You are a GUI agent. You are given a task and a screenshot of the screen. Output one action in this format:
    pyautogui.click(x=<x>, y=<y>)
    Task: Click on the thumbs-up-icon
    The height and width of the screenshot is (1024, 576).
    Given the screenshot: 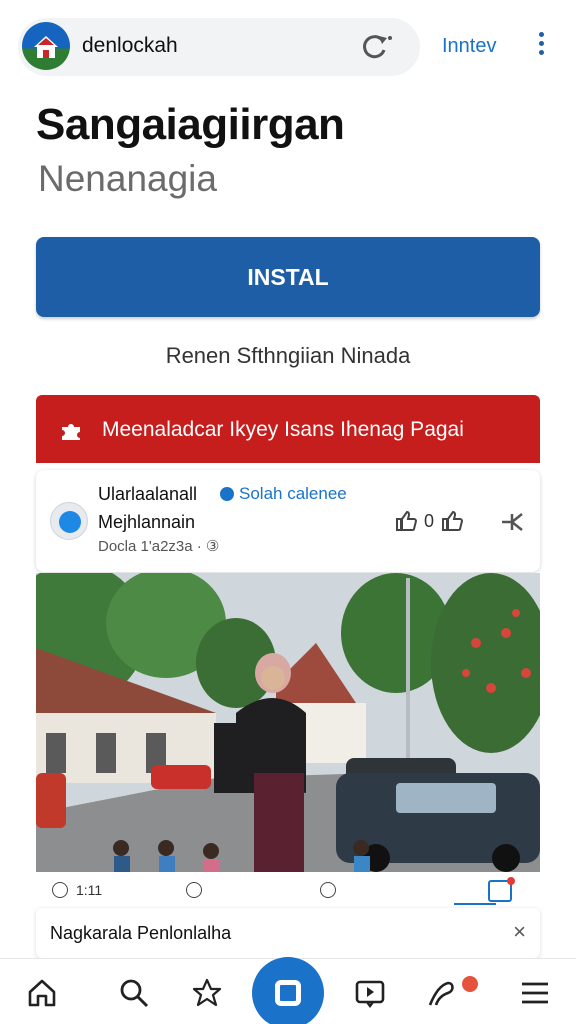 What is the action you would take?
    pyautogui.click(x=406, y=521)
    